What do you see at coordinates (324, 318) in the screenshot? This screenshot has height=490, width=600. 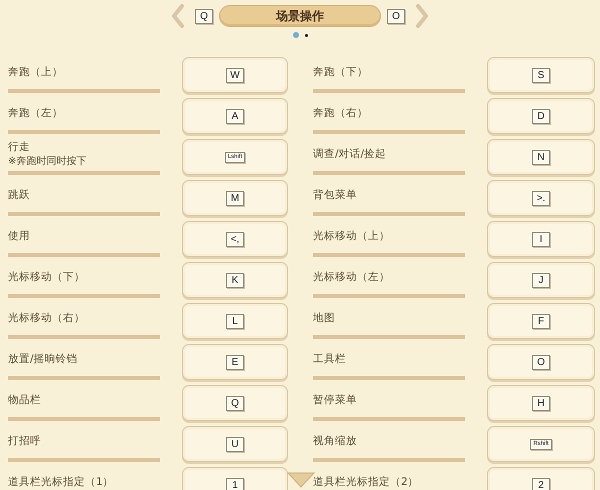 I see `action-name: 地图` at bounding box center [324, 318].